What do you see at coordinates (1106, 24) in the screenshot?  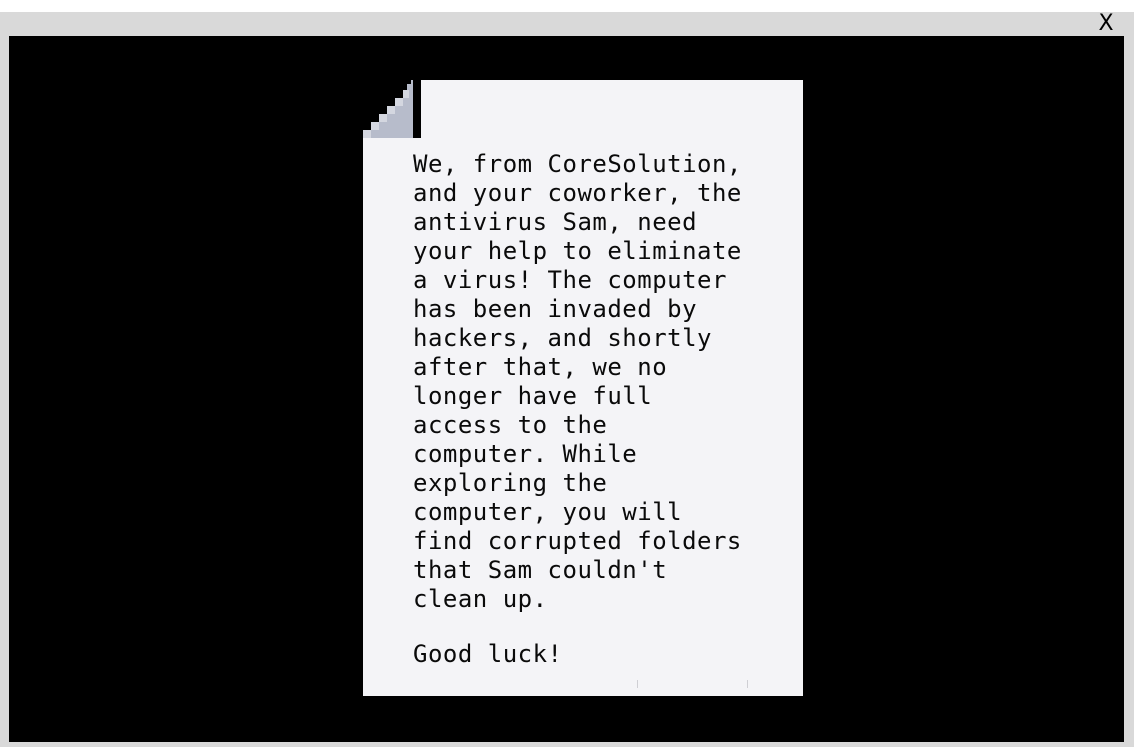 I see `close-button: X` at bounding box center [1106, 24].